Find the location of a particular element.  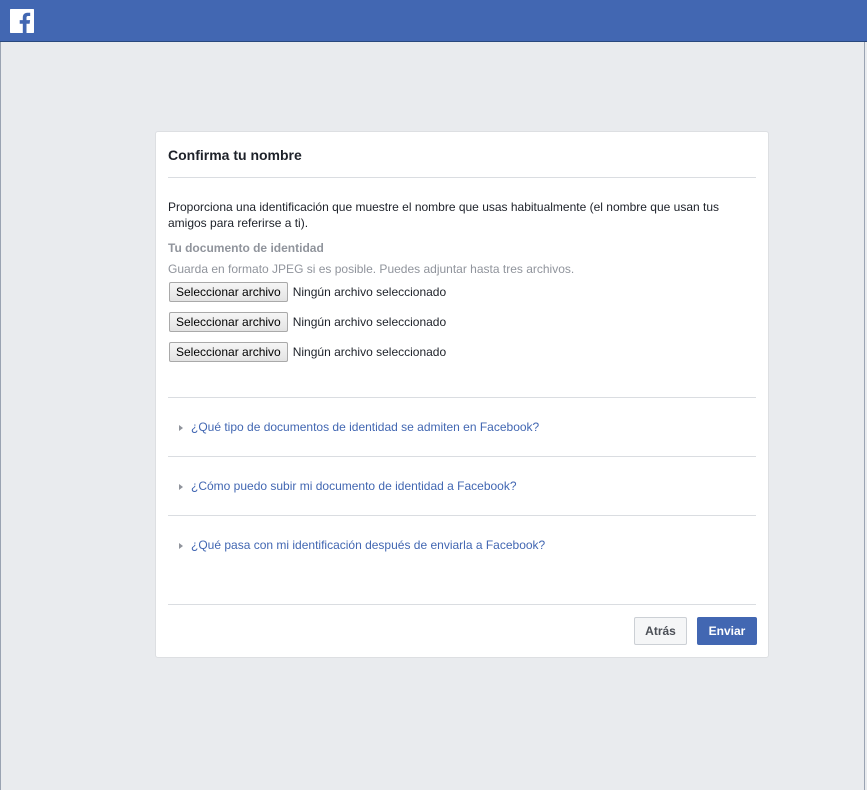

id-document-label: Tu documento de identidad is located at coordinates (246, 248).